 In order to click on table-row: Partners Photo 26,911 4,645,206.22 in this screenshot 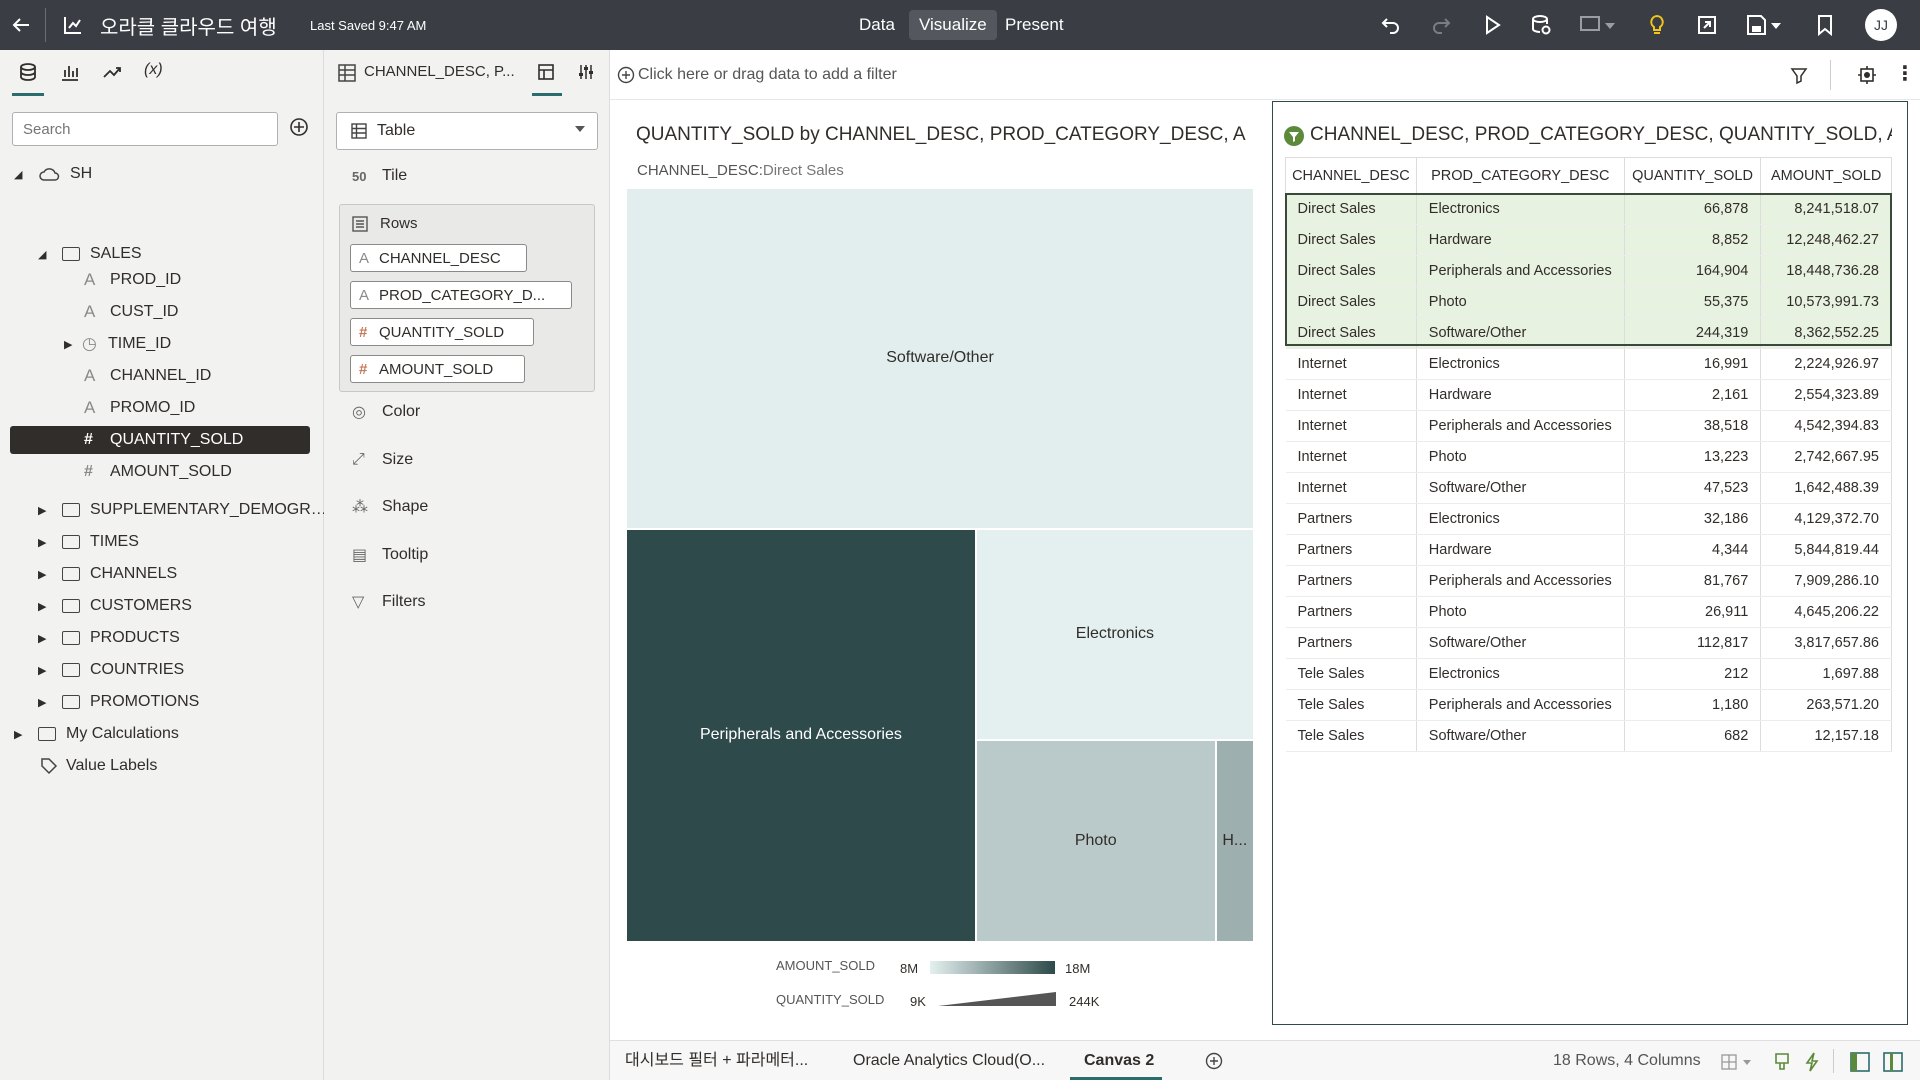, I will do `click(1588, 612)`.